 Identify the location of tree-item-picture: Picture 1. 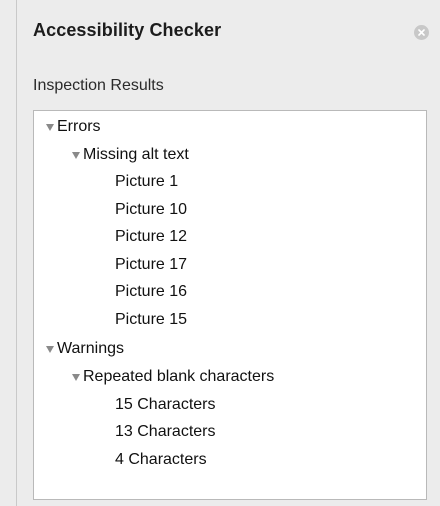
(146, 182).